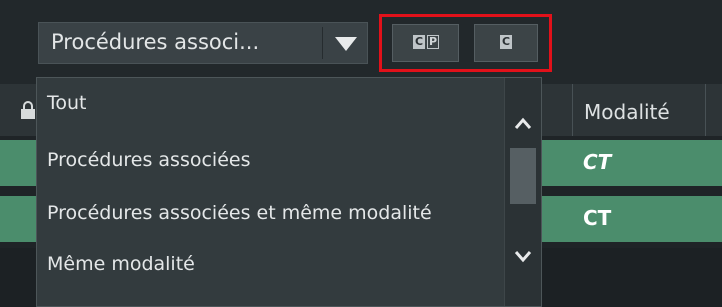  I want to click on p-glyph-icon: P, so click(433, 42).